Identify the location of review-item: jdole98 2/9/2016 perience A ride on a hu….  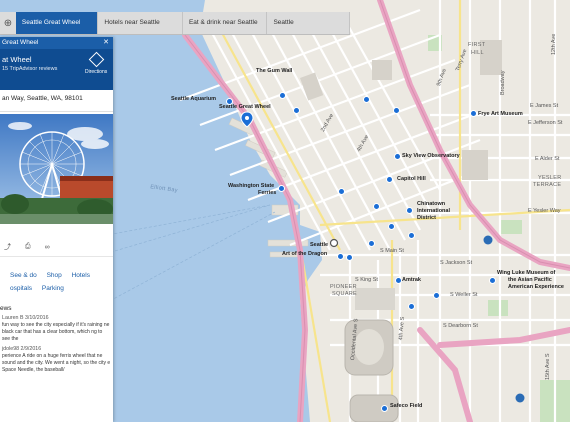
(56, 358).